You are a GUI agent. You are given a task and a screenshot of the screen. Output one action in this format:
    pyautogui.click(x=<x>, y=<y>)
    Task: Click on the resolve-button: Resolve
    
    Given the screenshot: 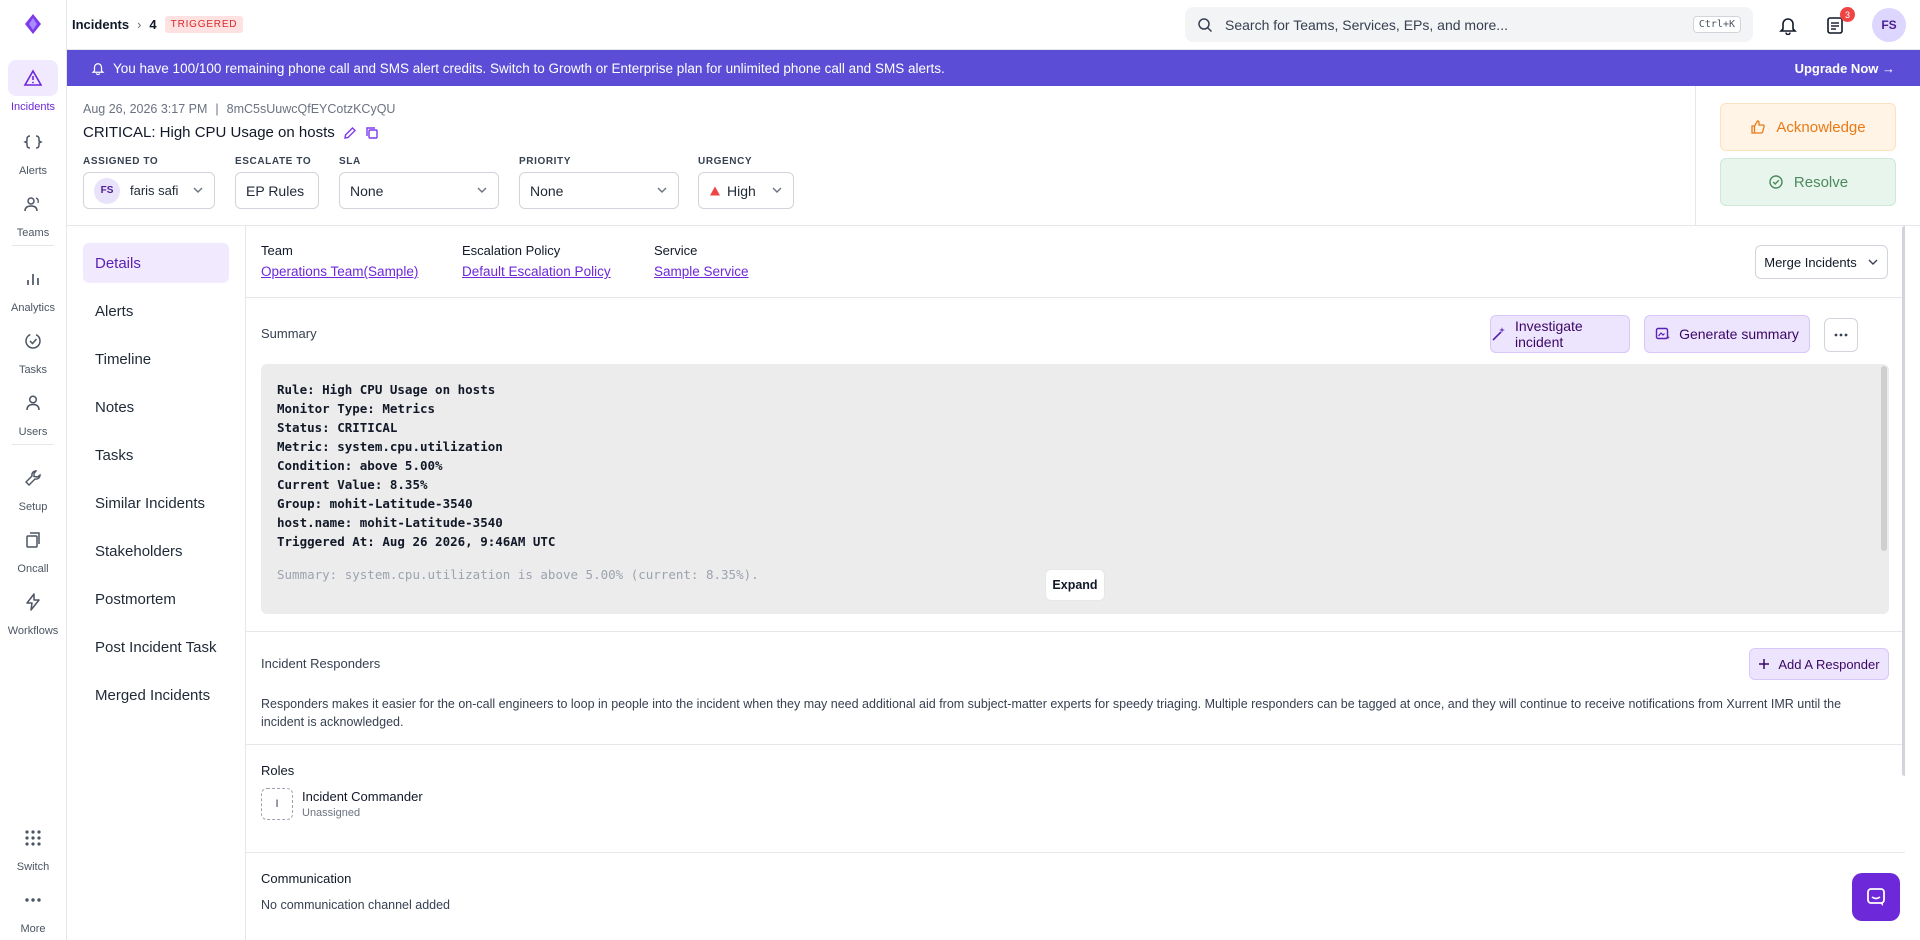 What is the action you would take?
    pyautogui.click(x=1808, y=182)
    